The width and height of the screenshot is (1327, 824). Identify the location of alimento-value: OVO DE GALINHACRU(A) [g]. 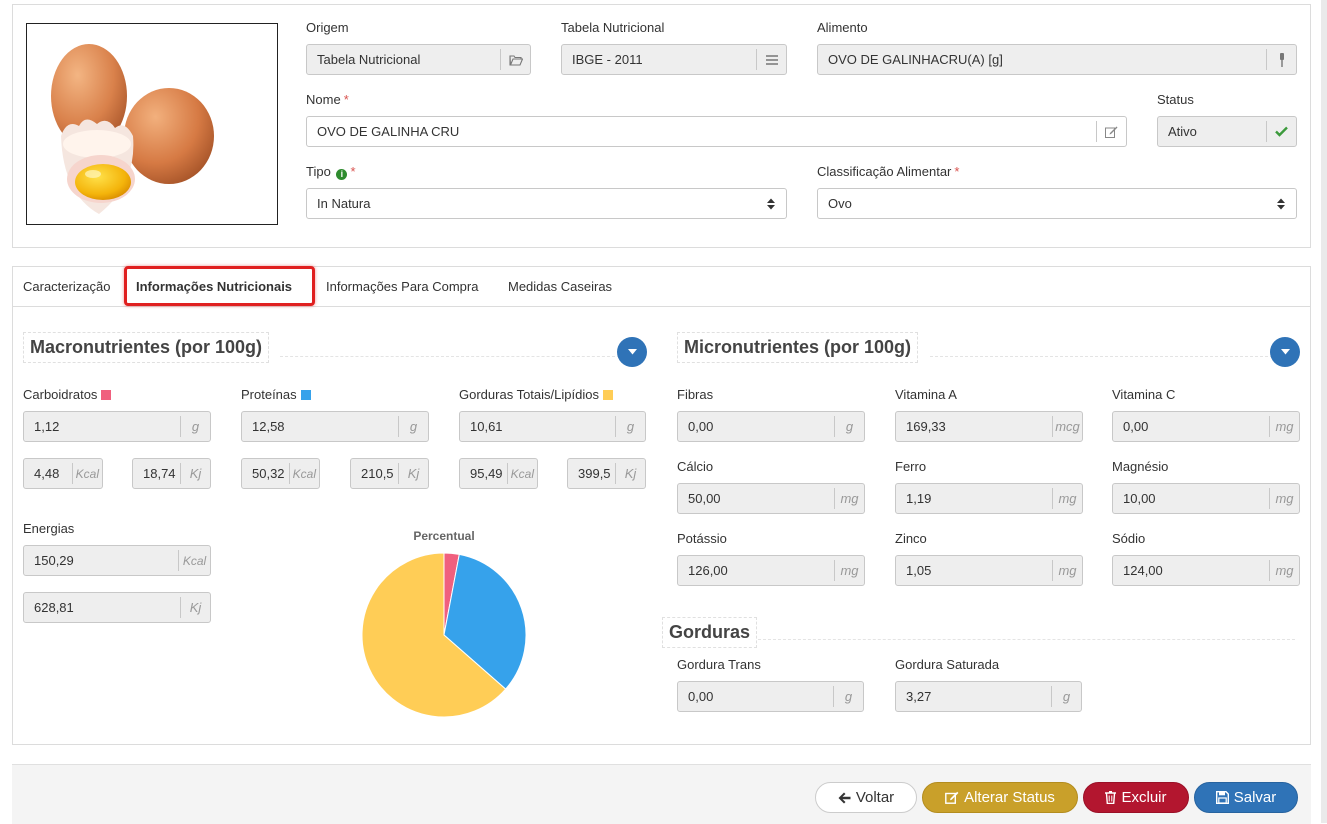
(915, 59).